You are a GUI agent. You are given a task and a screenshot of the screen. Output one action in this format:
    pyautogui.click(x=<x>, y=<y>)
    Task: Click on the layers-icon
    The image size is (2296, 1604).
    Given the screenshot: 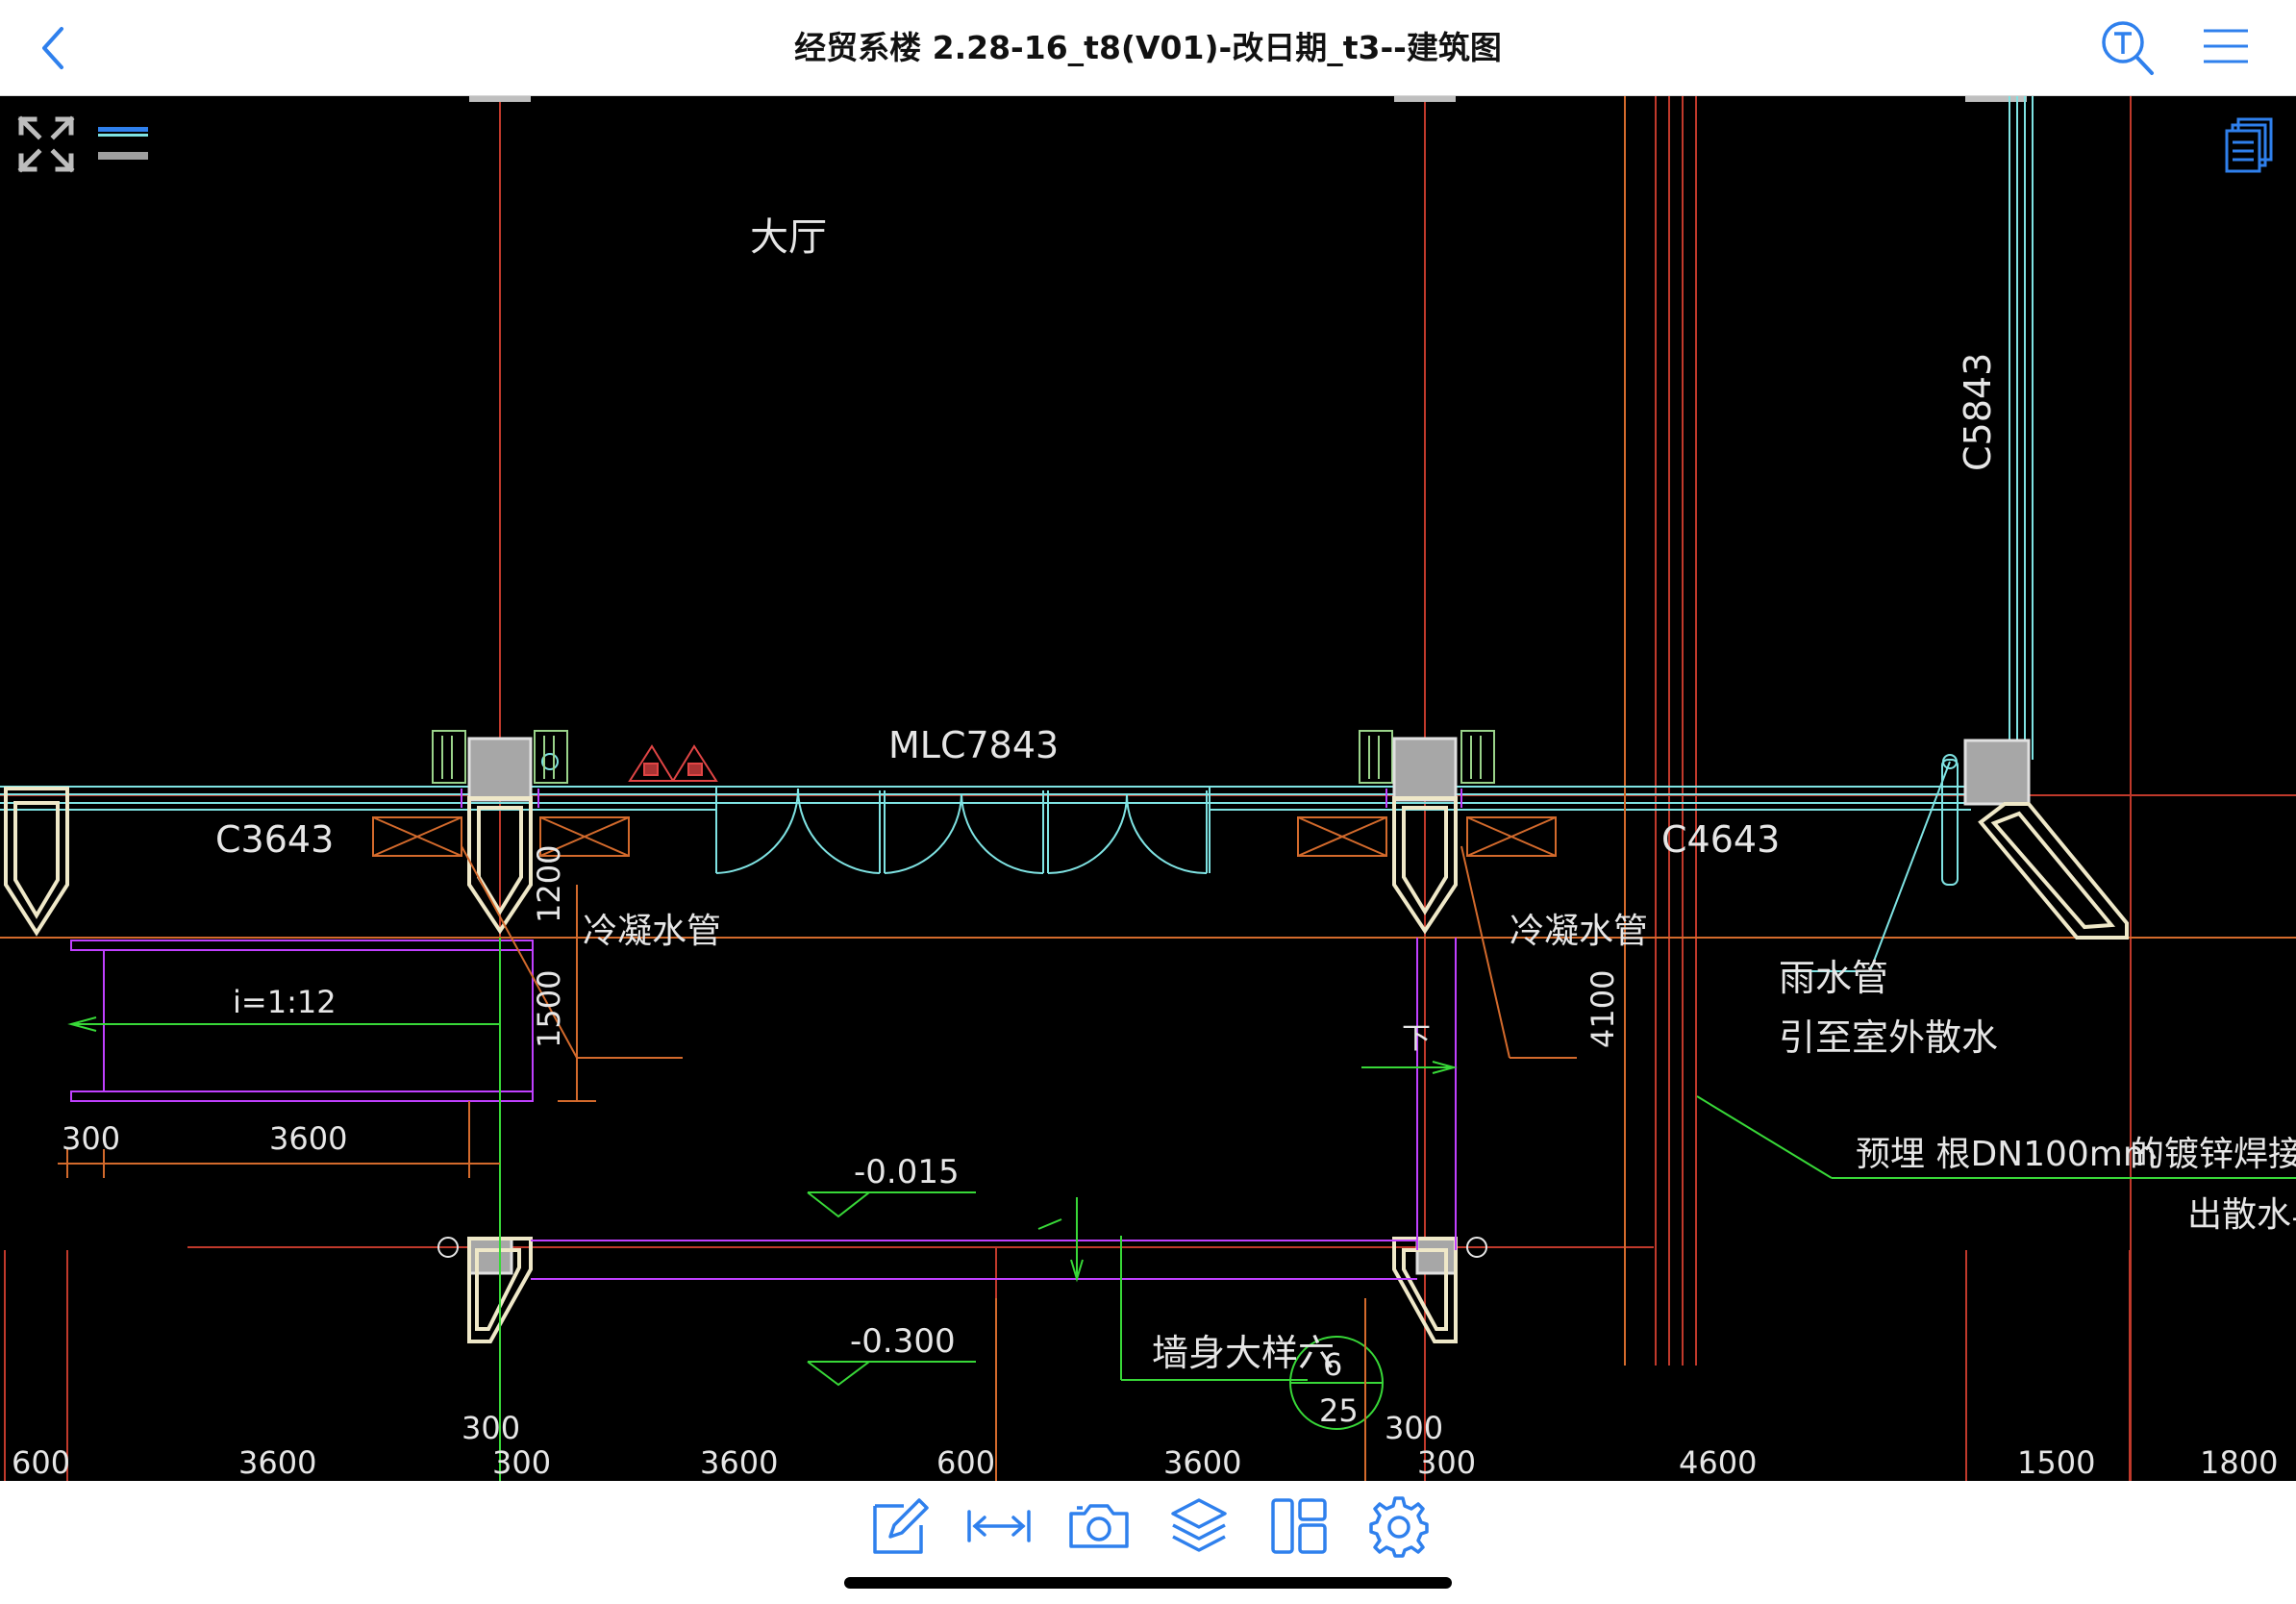 What is the action you would take?
    pyautogui.click(x=1199, y=1525)
    